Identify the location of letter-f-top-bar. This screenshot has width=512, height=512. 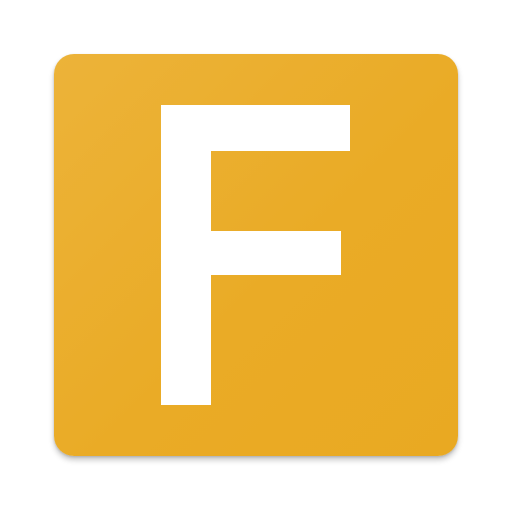
(255, 128).